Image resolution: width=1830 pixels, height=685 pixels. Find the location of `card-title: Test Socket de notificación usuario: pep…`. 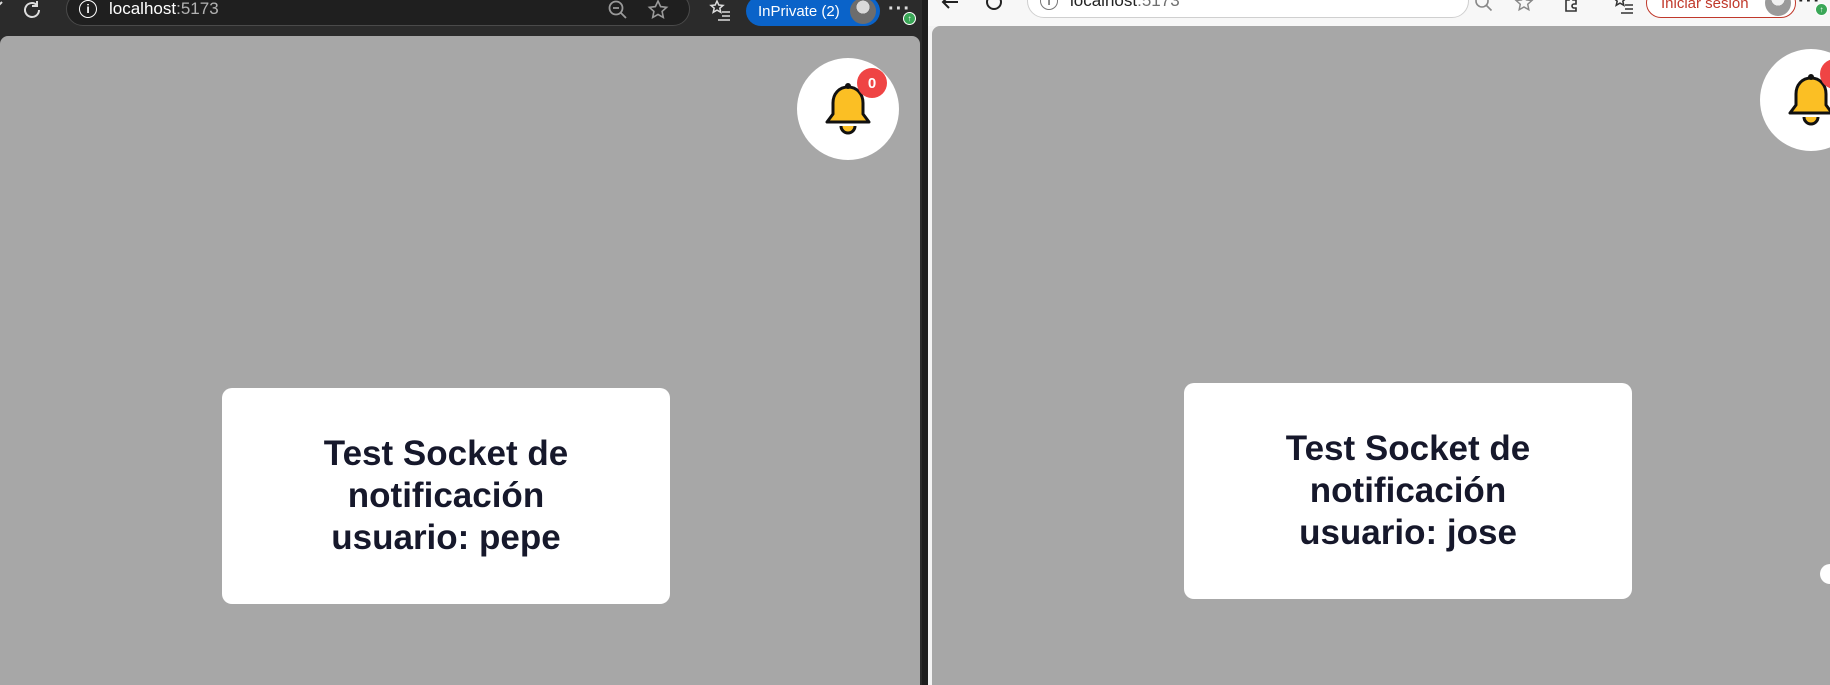

card-title: Test Socket de notificación usuario: pep… is located at coordinates (446, 495).